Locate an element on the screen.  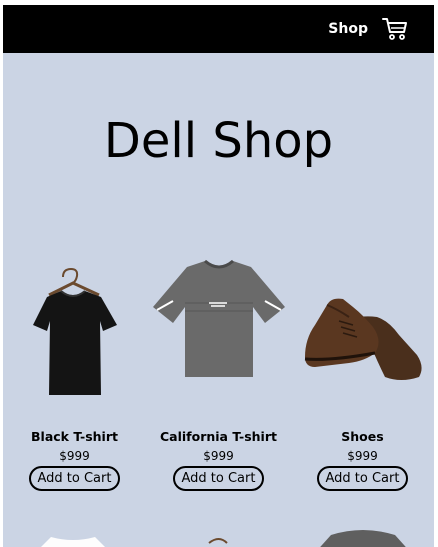
product-card: California T-shirt $999 Add to Cart is located at coordinates (218, 373).